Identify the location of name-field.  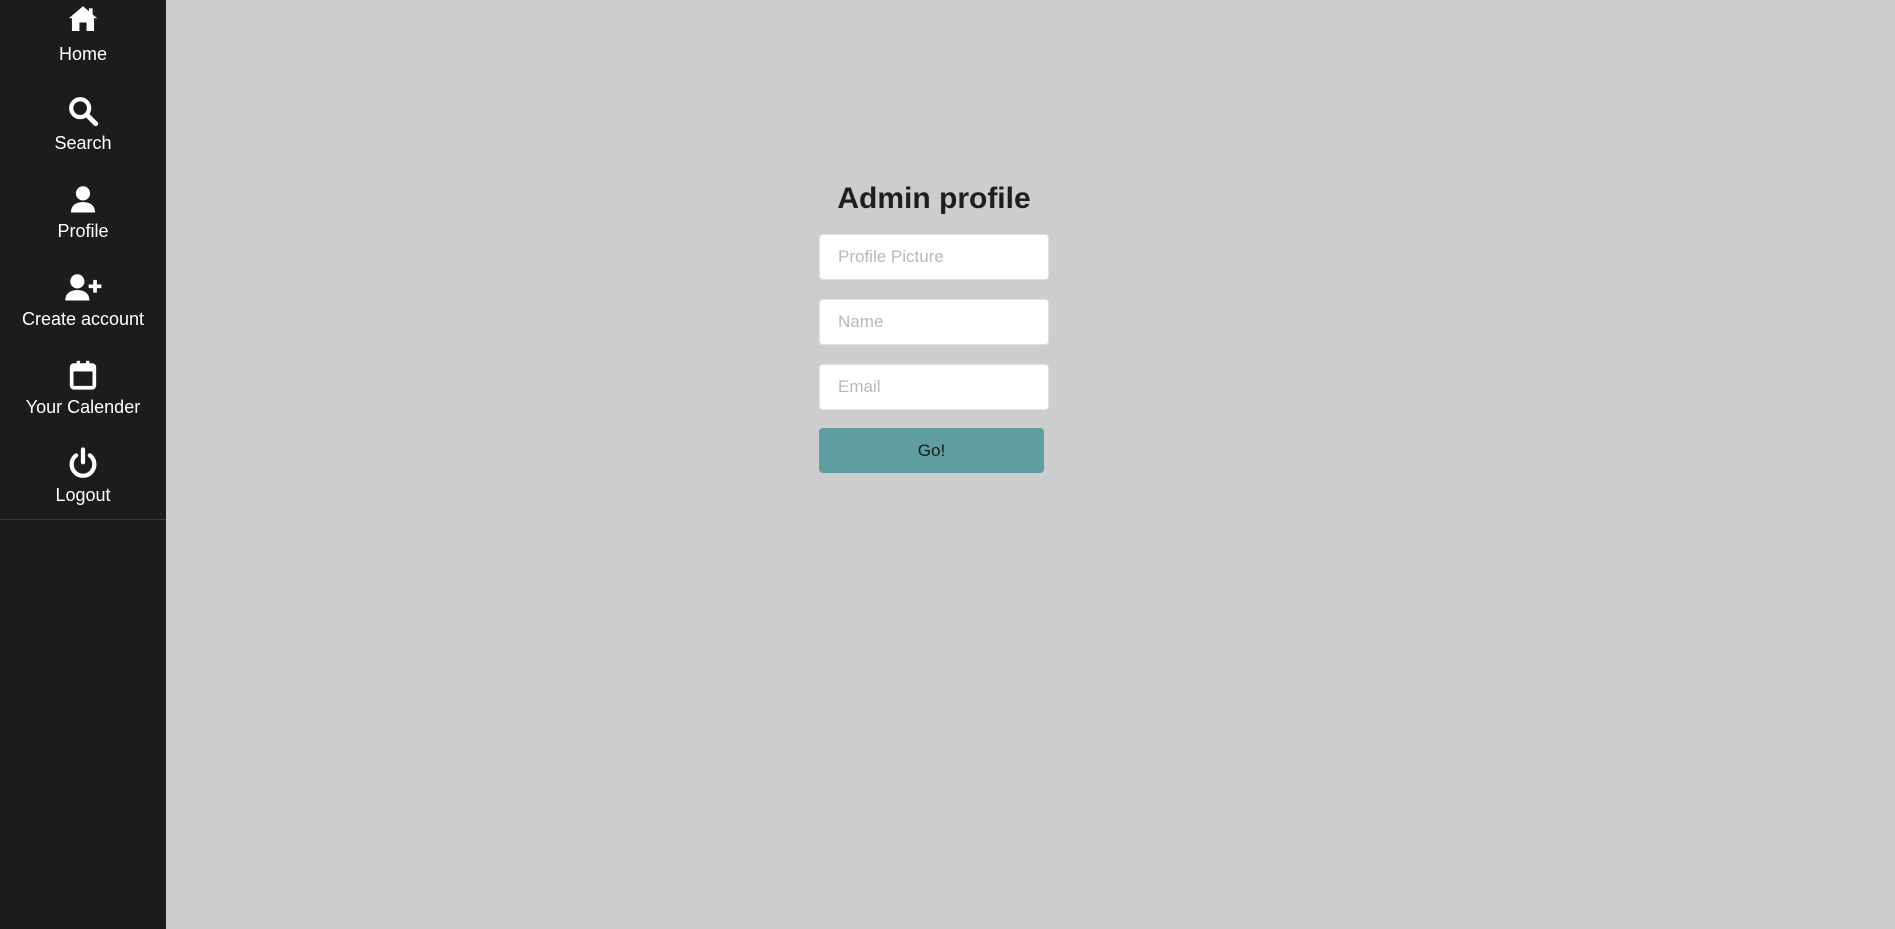
(934, 322).